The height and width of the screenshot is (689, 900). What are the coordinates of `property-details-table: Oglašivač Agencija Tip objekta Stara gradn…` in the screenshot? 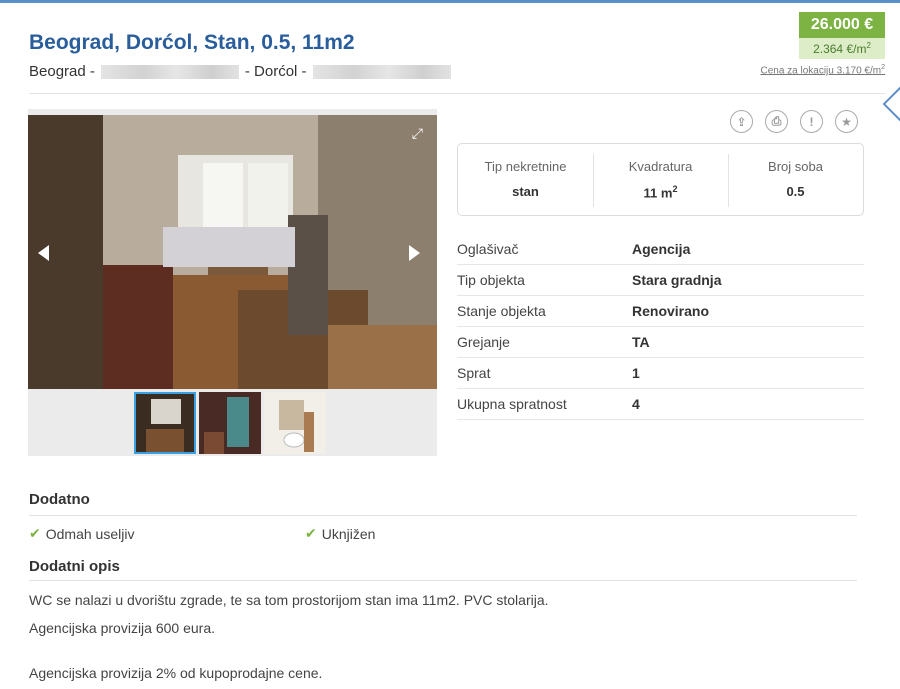 It's located at (660, 327).